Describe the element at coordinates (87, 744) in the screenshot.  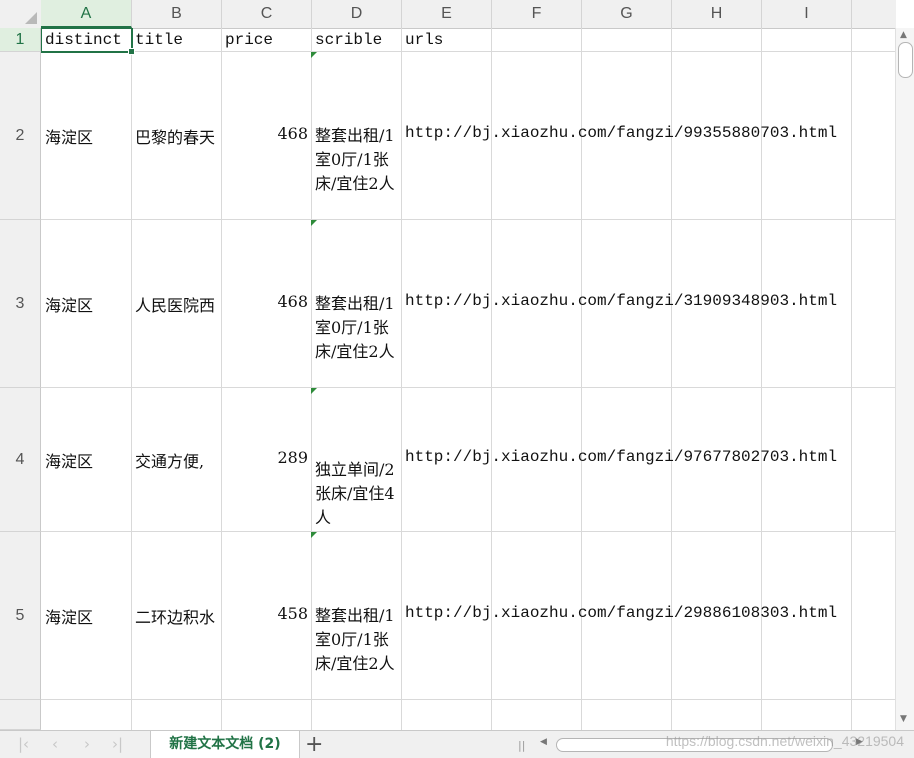
I see `next-sheet-icon: ›` at that location.